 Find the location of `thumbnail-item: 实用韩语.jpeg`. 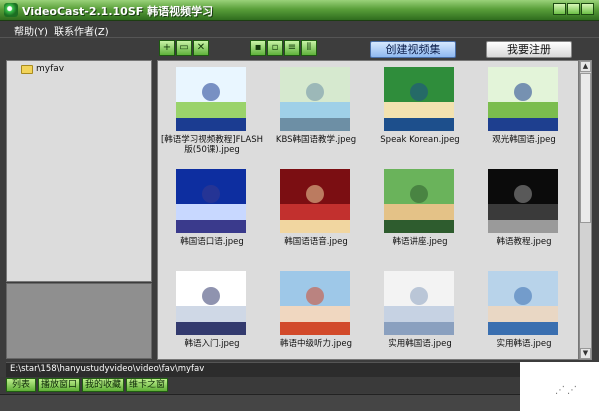

thumbnail-item: 实用韩语.jpeg is located at coordinates (524, 313).